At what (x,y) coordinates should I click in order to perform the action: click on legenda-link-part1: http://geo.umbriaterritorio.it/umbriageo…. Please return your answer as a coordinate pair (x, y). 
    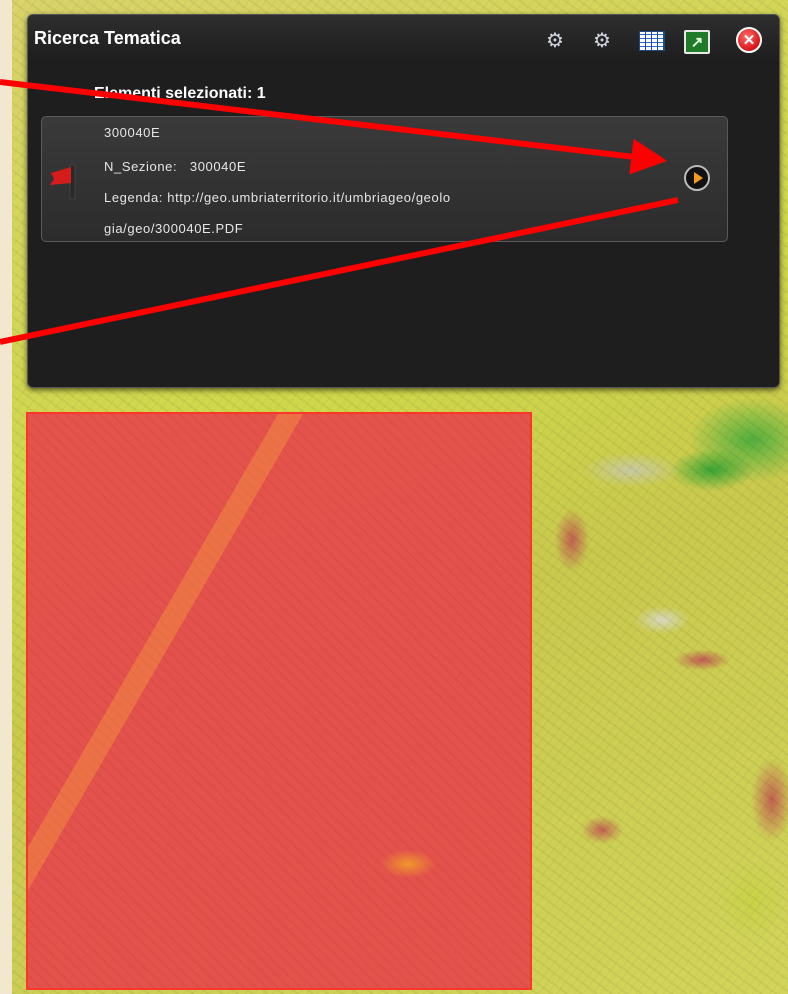
    Looking at the image, I should click on (308, 197).